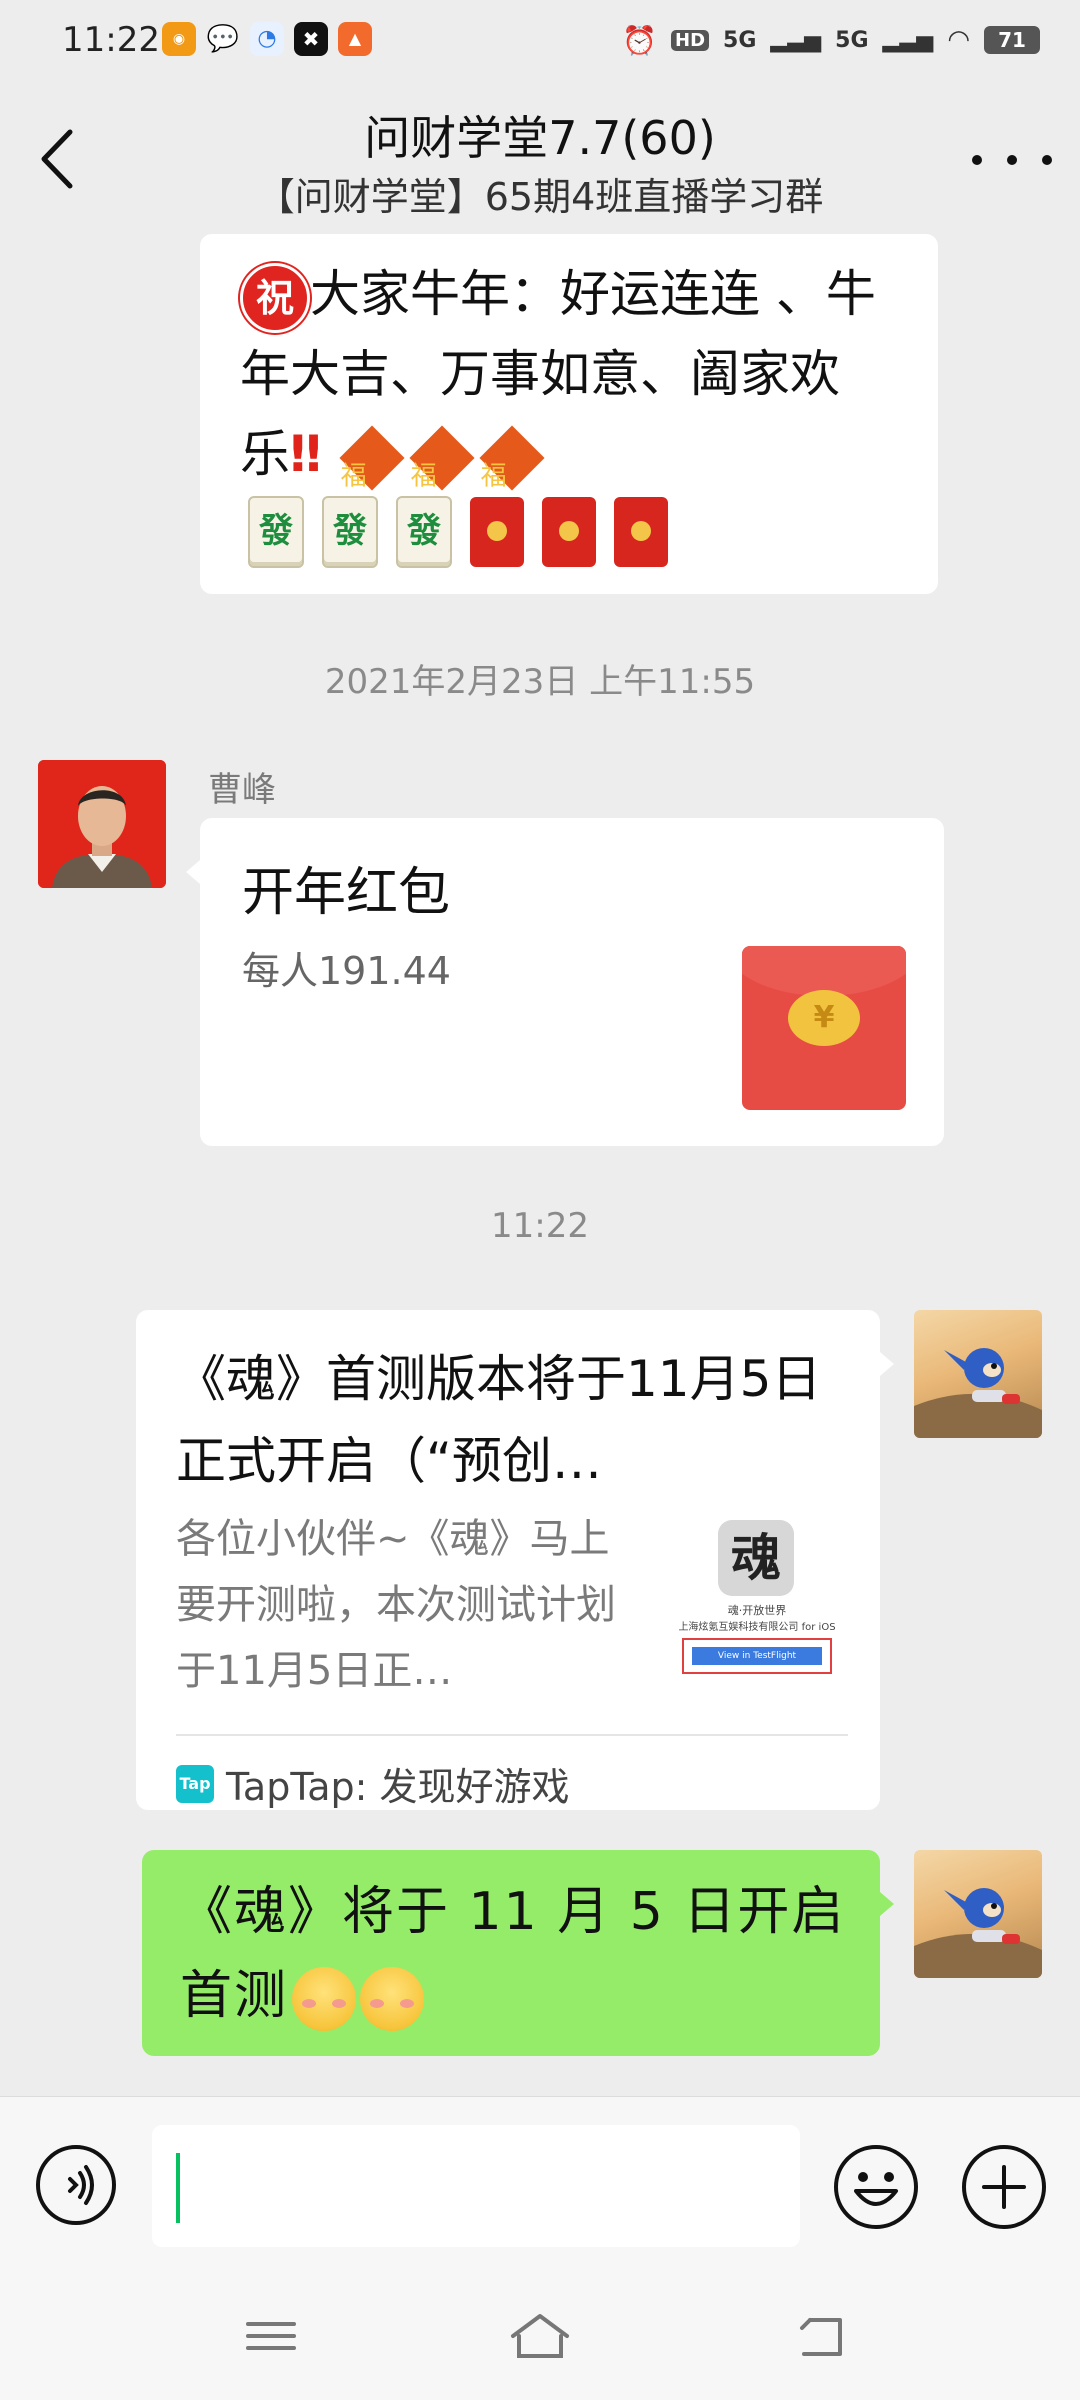 The width and height of the screenshot is (1080, 2400). I want to click on red-packet-message: 开年红包 每人191.44 ¥, so click(572, 982).